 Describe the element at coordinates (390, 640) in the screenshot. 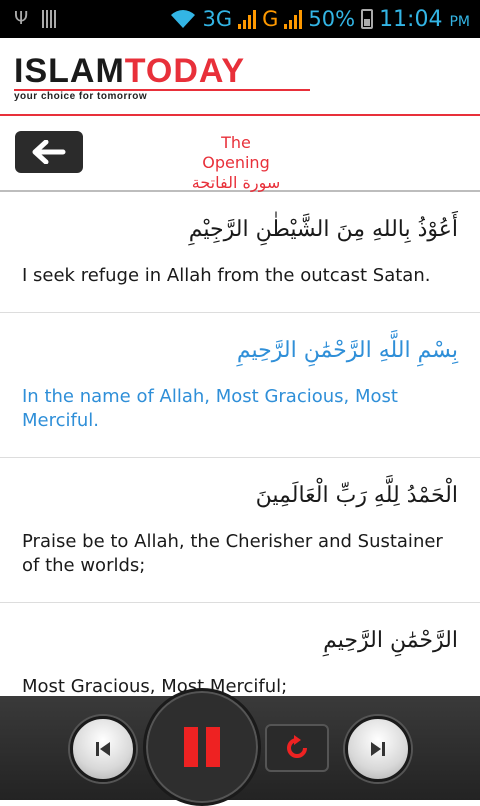

I see `verse-arabic: الرَّحْمَٰنِ الرَّحِيمِ` at that location.